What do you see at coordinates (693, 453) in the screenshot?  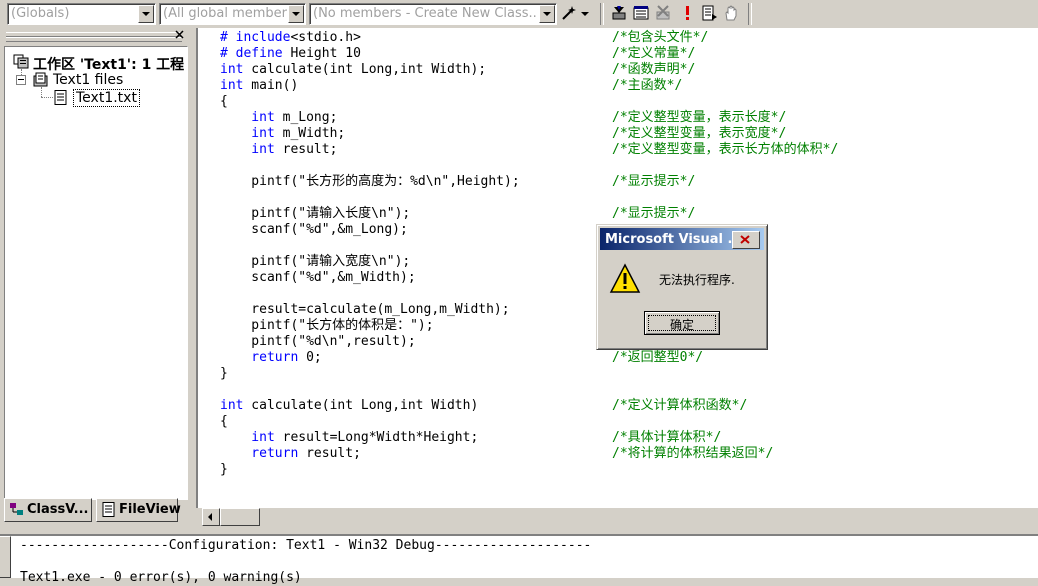 I see `code-comment: /*将计算的体积结果返回*/` at bounding box center [693, 453].